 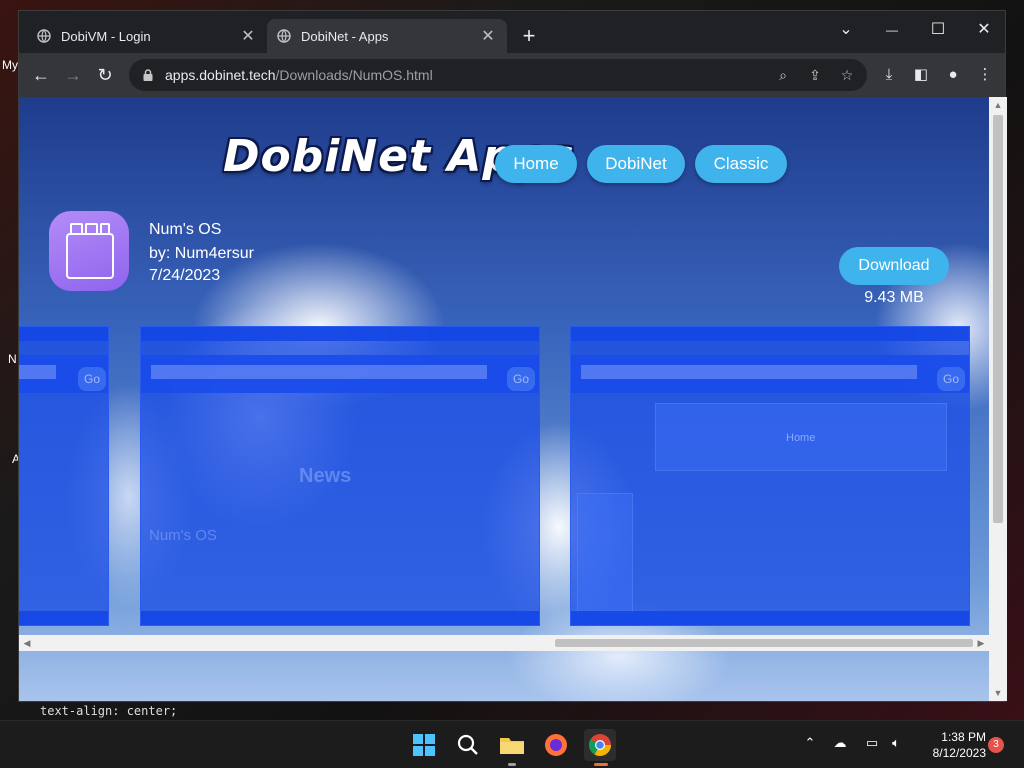 I want to click on download-icon: ⤓, so click(x=889, y=75).